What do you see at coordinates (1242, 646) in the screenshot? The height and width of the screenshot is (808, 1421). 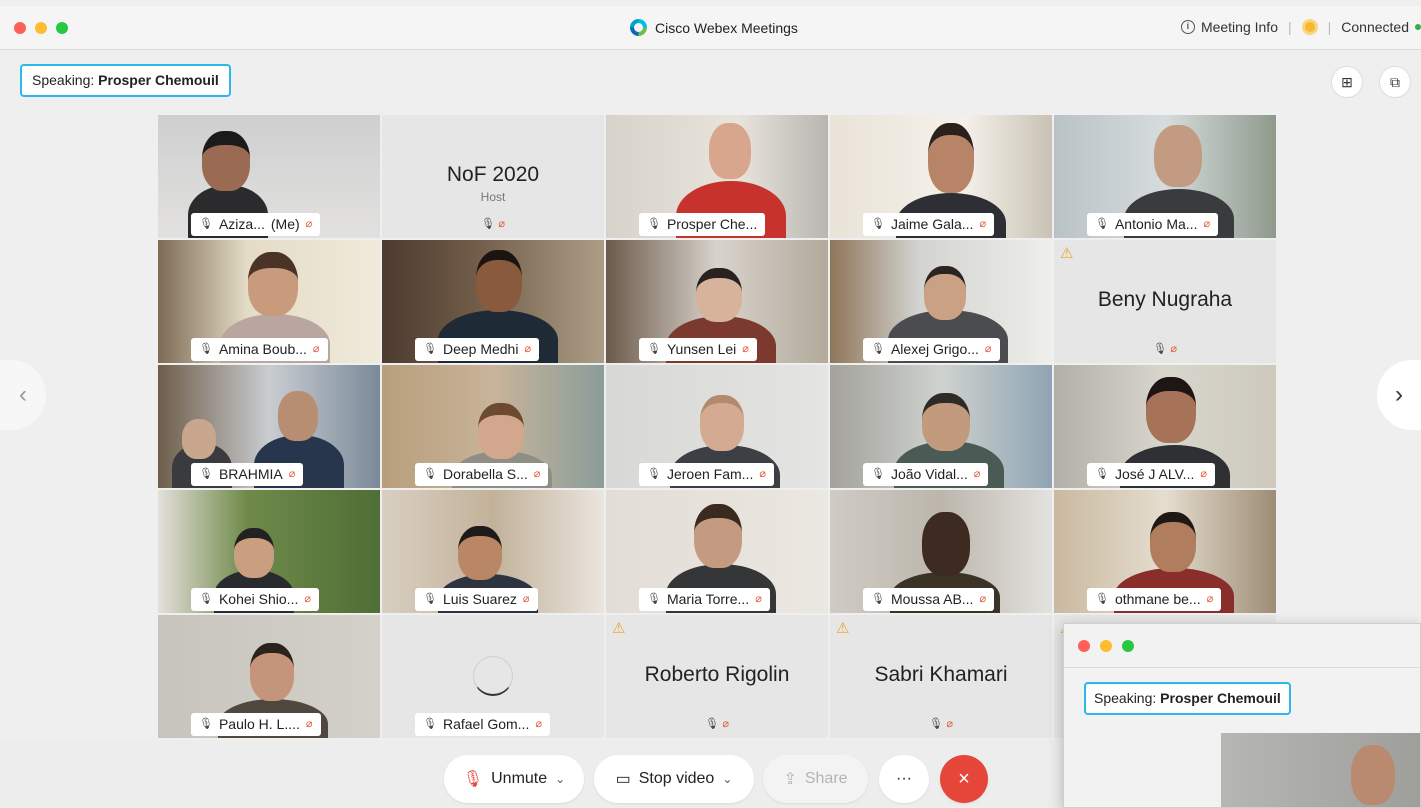 I see `mini-title-bar` at bounding box center [1242, 646].